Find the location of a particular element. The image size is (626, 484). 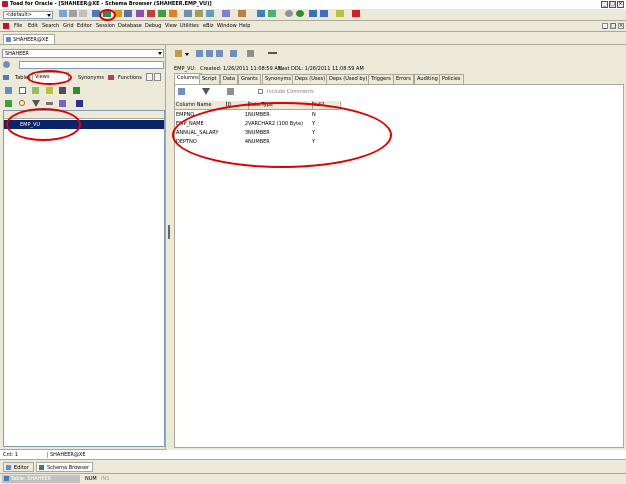

describe-icon is located at coordinates (8, 103).